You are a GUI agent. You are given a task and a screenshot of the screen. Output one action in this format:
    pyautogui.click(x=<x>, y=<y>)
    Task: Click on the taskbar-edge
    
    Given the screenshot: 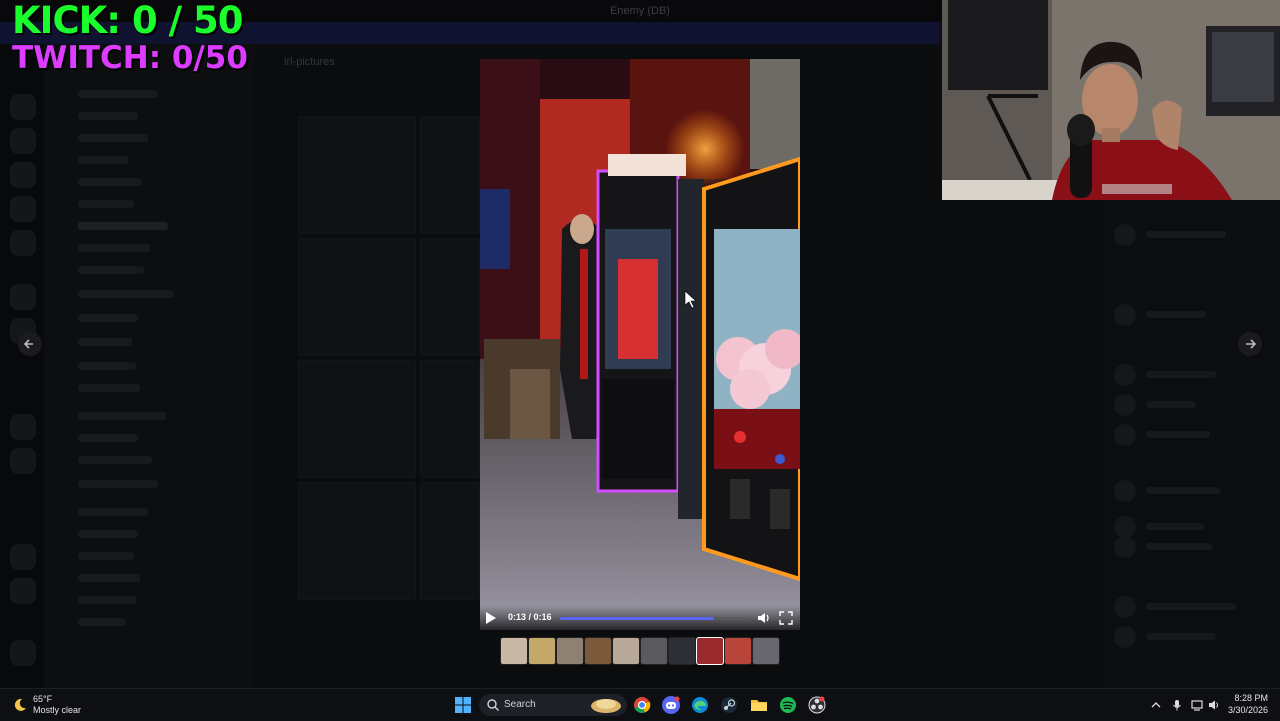 What is the action you would take?
    pyautogui.click(x=700, y=705)
    